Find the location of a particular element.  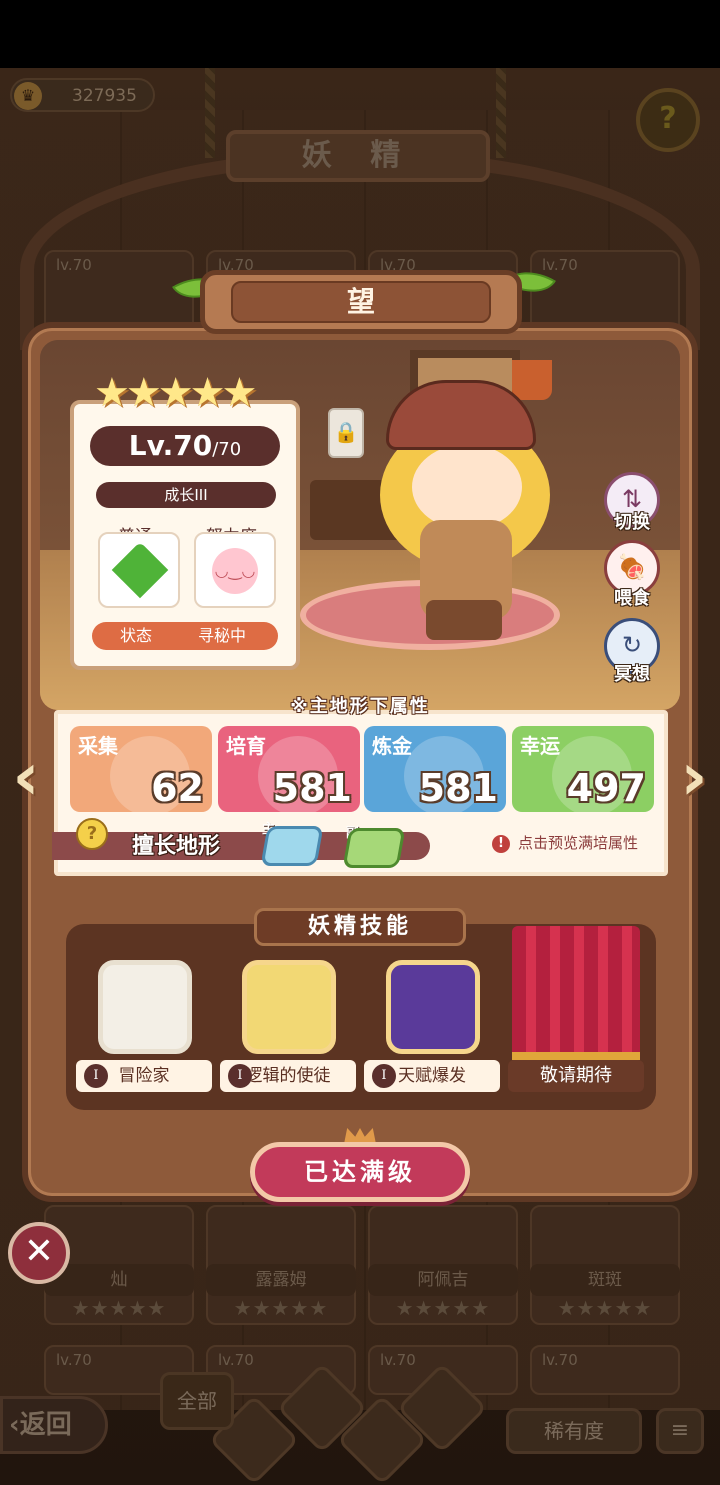

card-name: 灿 is located at coordinates (119, 1280).